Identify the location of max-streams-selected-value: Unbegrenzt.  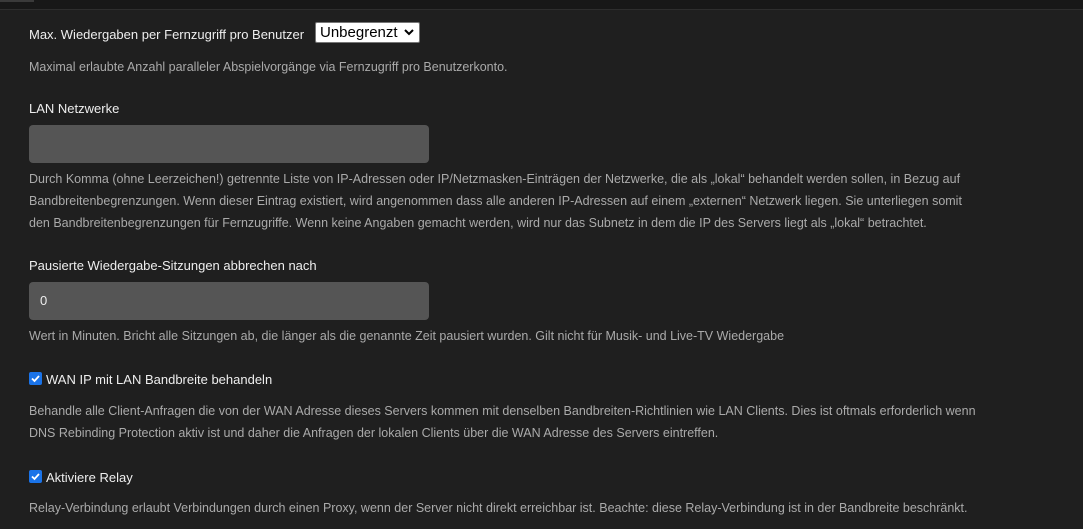
(359, 32).